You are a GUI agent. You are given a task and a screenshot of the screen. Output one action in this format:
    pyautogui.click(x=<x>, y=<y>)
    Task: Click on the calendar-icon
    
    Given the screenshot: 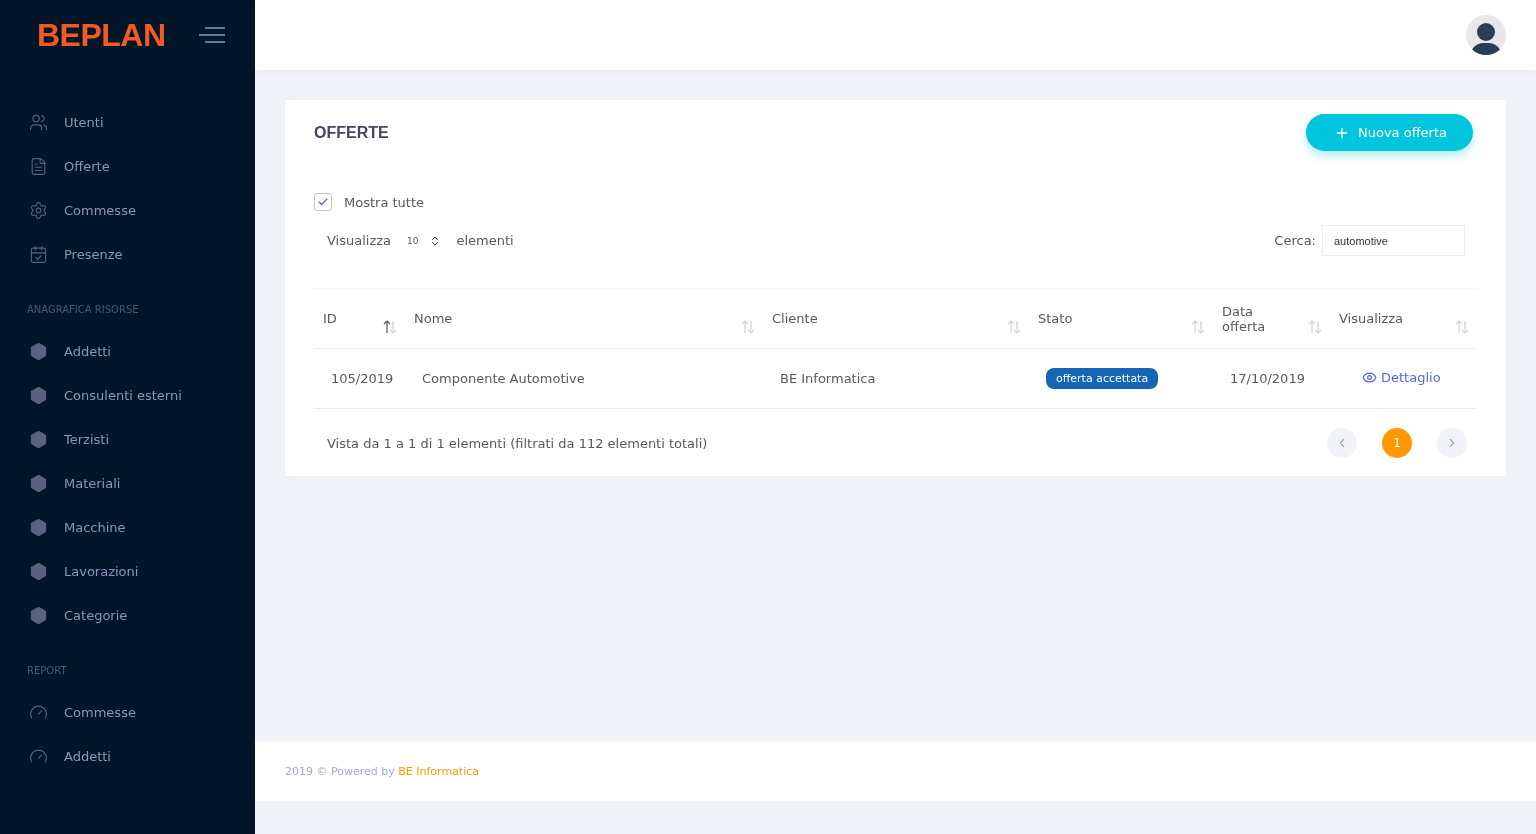 What is the action you would take?
    pyautogui.click(x=38, y=254)
    